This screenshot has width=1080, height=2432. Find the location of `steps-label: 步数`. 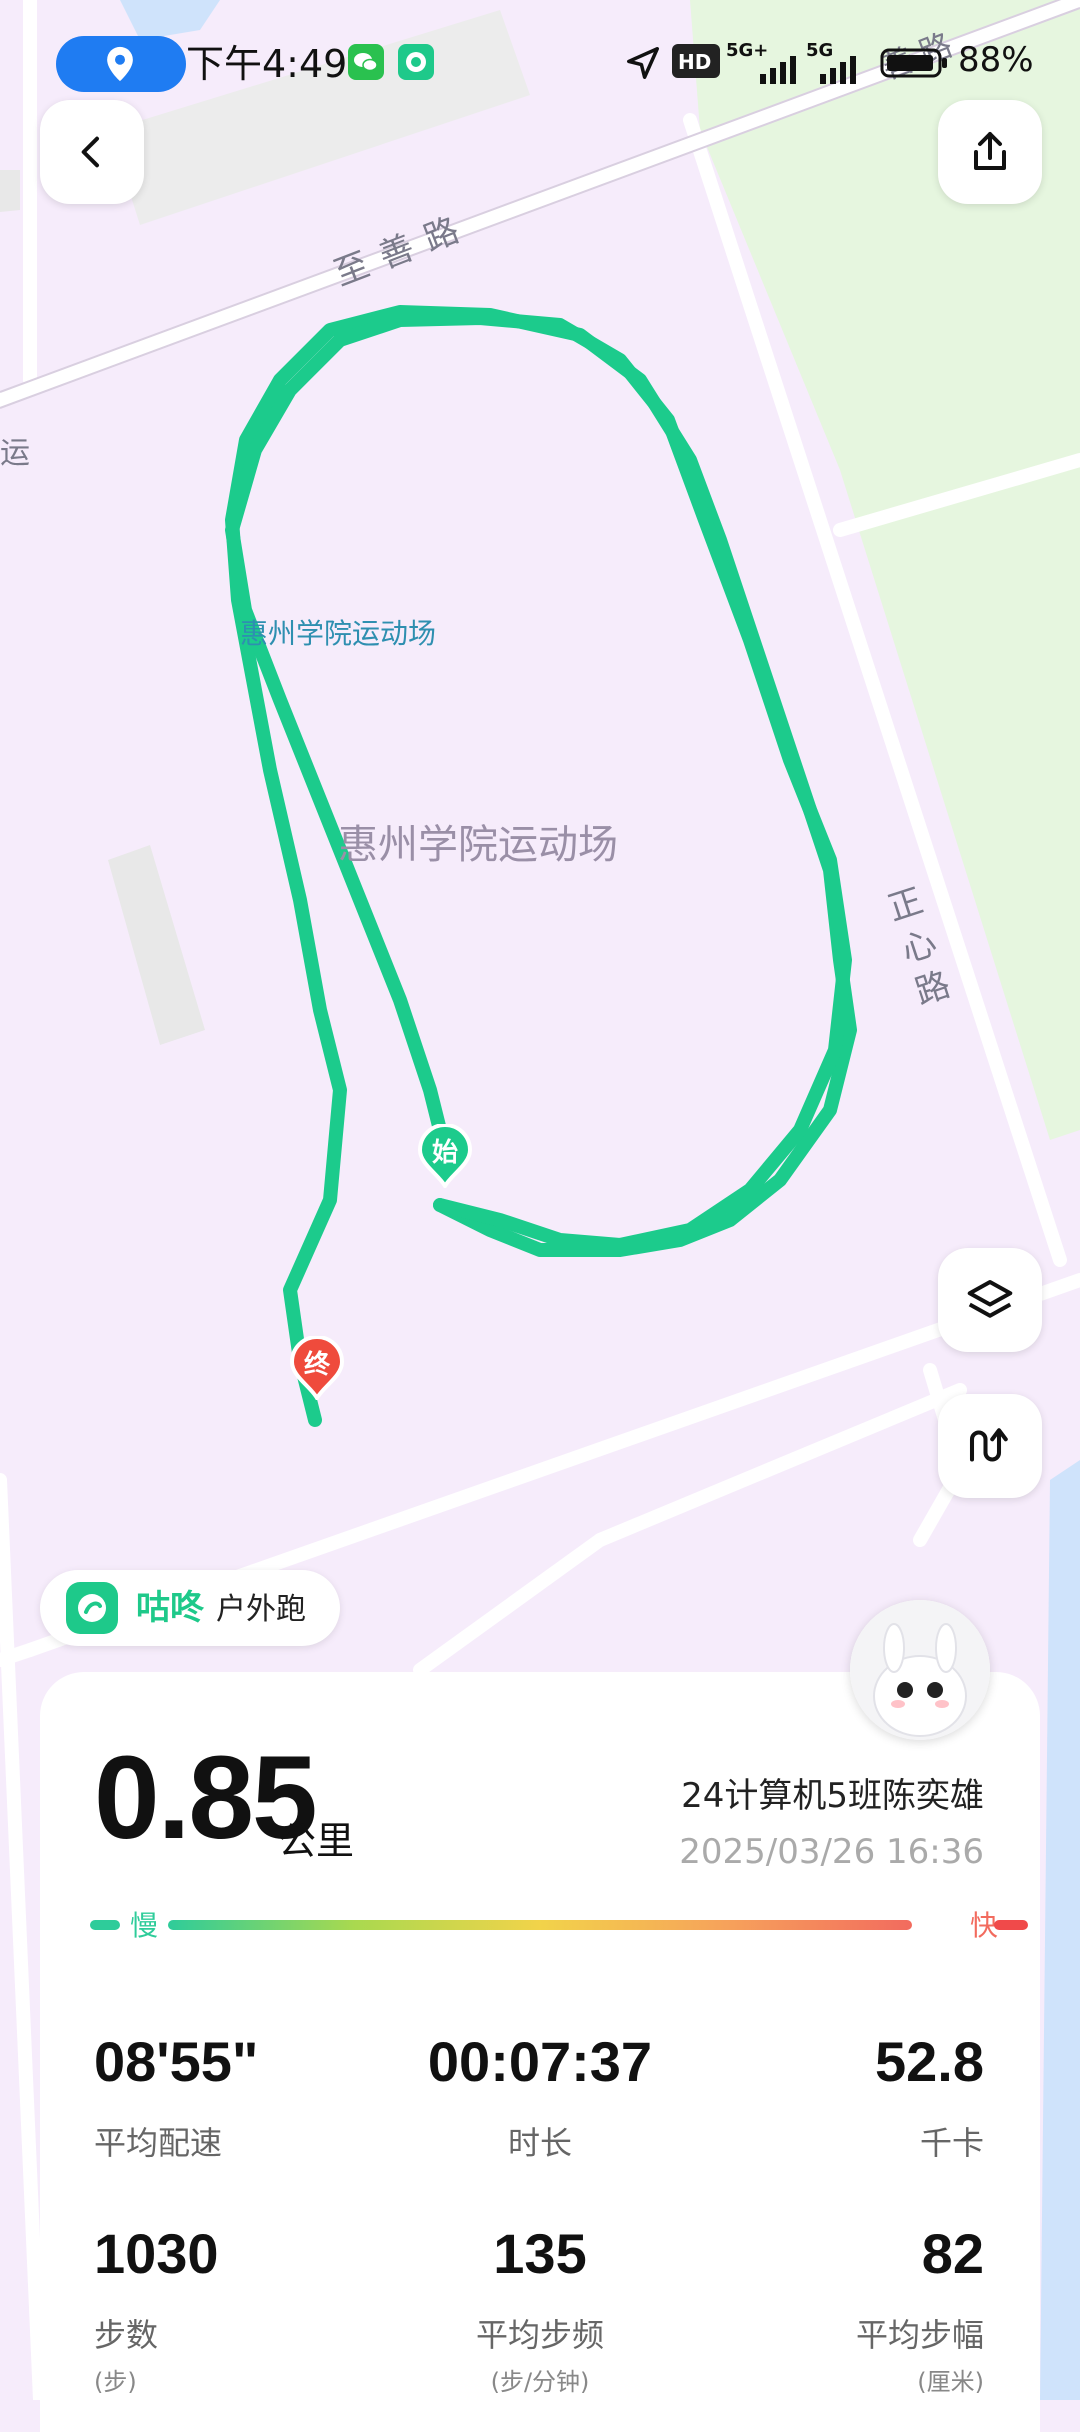

steps-label: 步数 is located at coordinates (126, 2335).